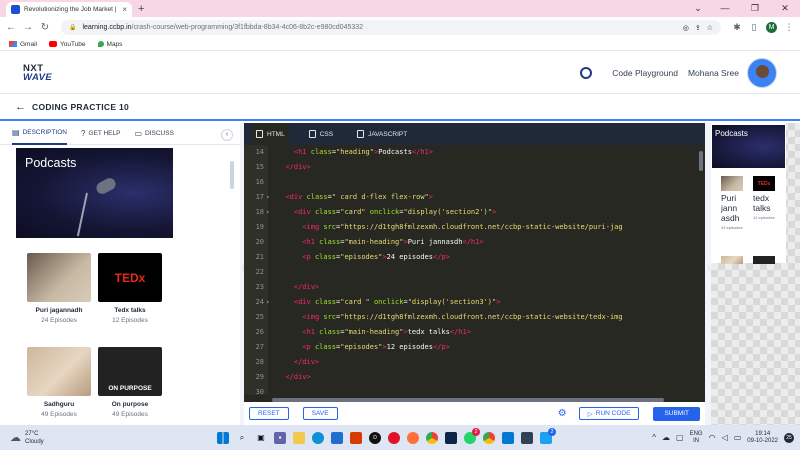  Describe the element at coordinates (680, 437) in the screenshot. I see `camera-icon: ▢` at that location.